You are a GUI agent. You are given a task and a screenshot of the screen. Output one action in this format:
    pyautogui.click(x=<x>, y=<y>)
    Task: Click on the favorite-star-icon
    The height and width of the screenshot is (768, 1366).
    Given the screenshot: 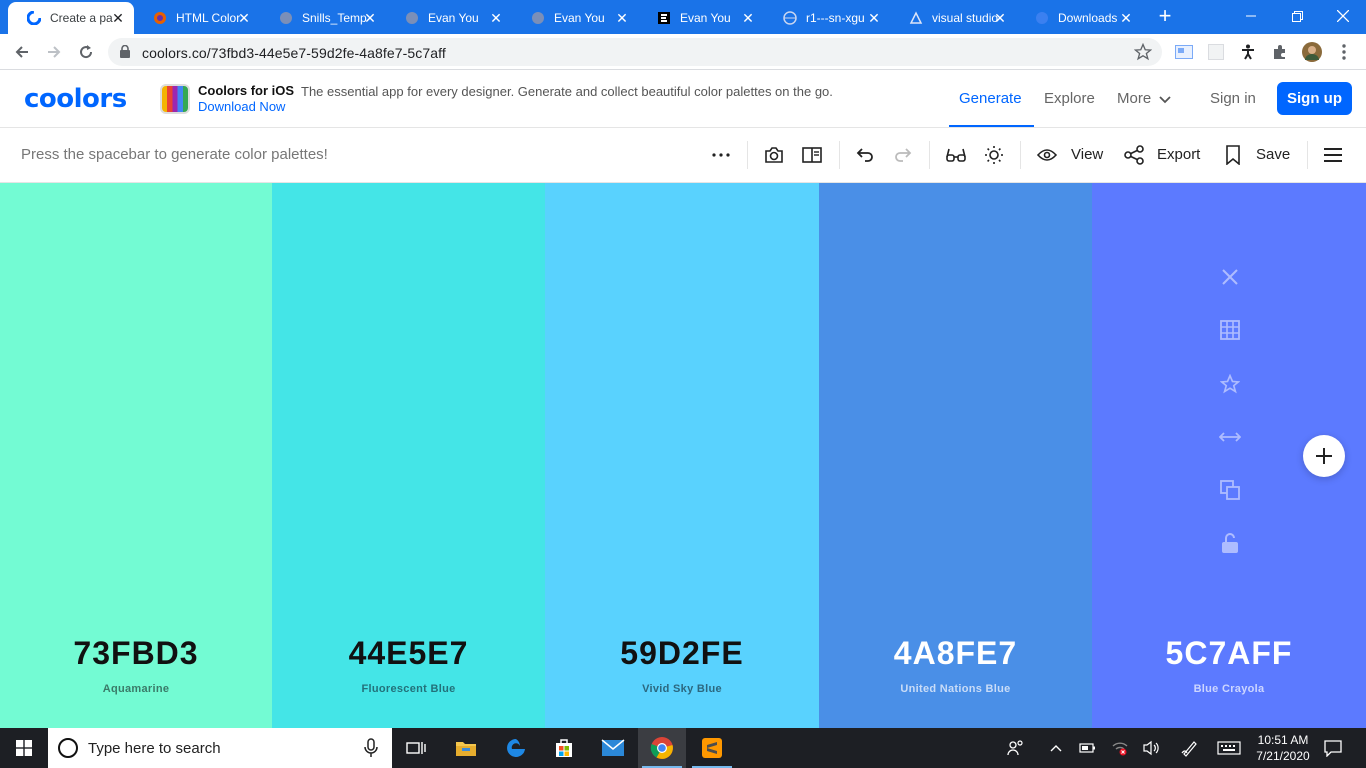 What is the action you would take?
    pyautogui.click(x=1230, y=384)
    